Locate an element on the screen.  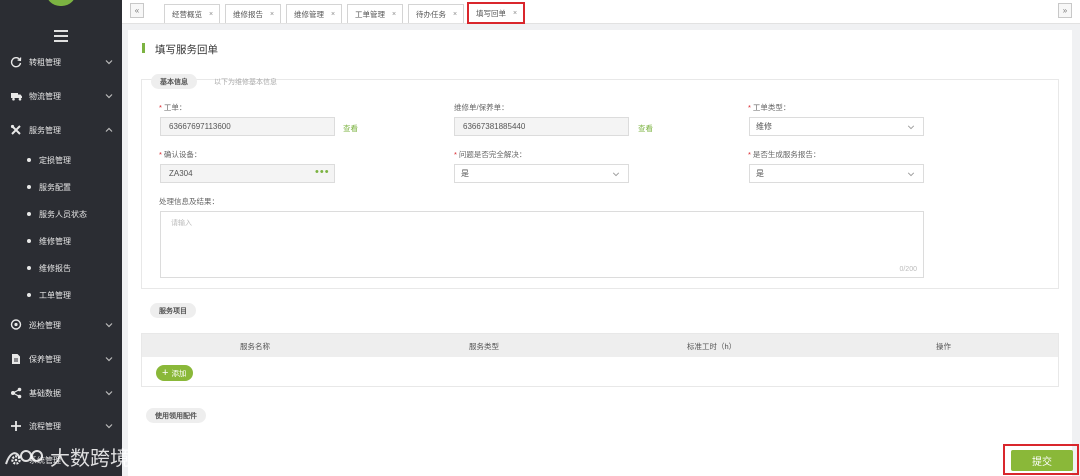
basic-info-badge: 基本信息 is located at coordinates (174, 81).